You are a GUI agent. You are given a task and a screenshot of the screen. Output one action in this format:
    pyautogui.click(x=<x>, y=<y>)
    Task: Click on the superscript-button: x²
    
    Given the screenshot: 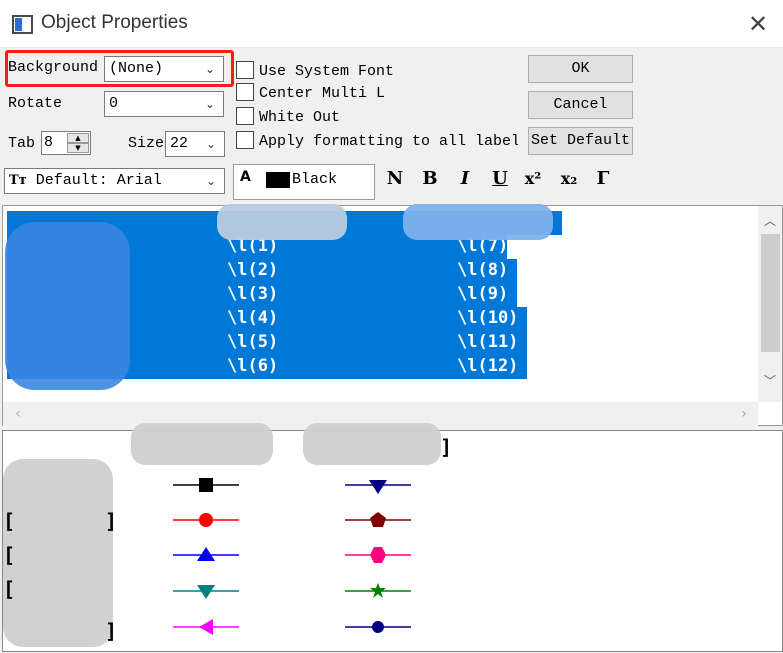 What is the action you would take?
    pyautogui.click(x=533, y=180)
    